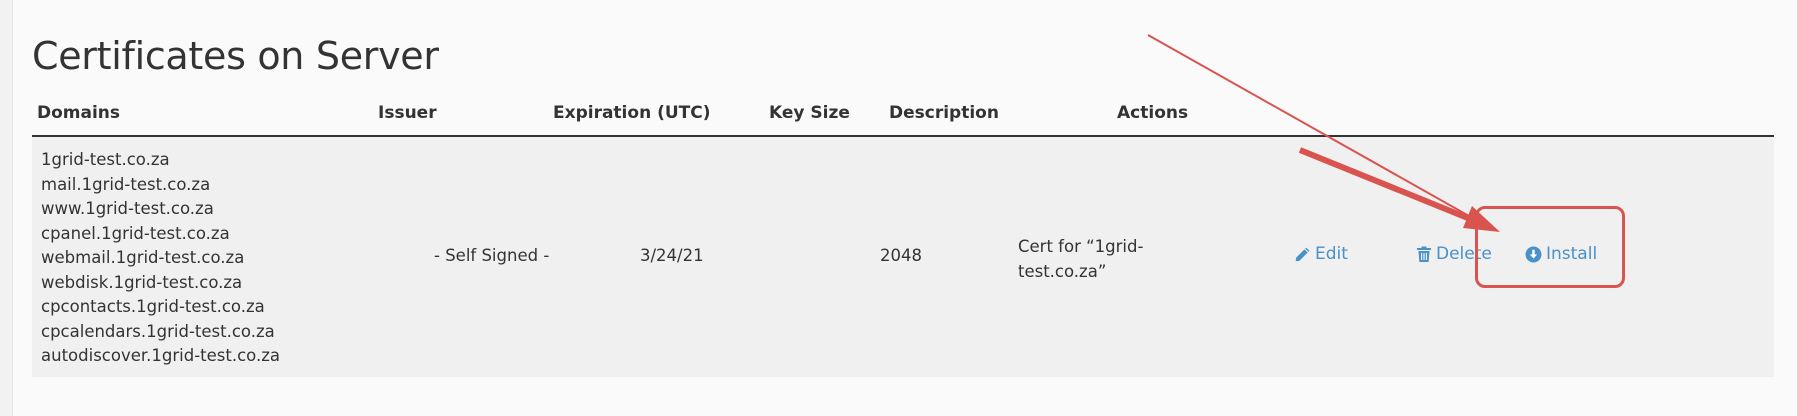 This screenshot has height=416, width=1797. What do you see at coordinates (944, 113) in the screenshot?
I see `column-header-description: Description` at bounding box center [944, 113].